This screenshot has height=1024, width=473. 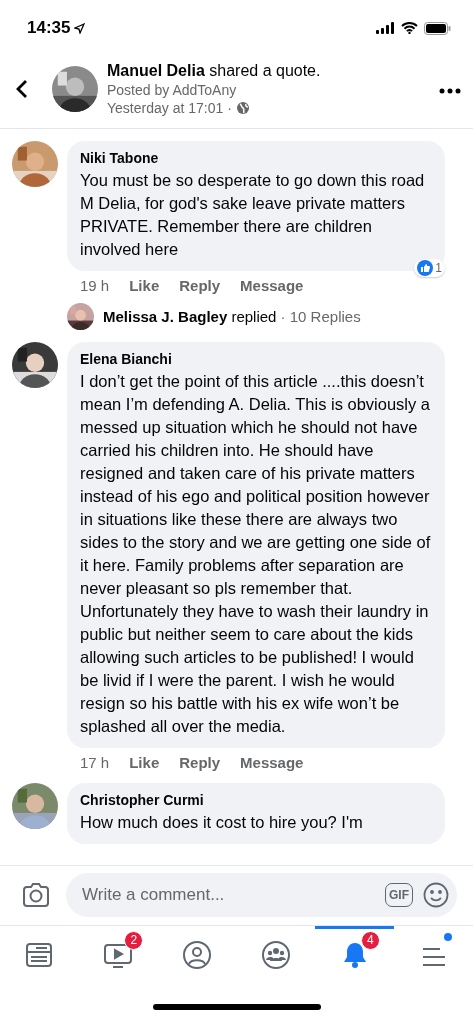 What do you see at coordinates (256, 359) in the screenshot?
I see `comment-author: Elena Bianchi` at bounding box center [256, 359].